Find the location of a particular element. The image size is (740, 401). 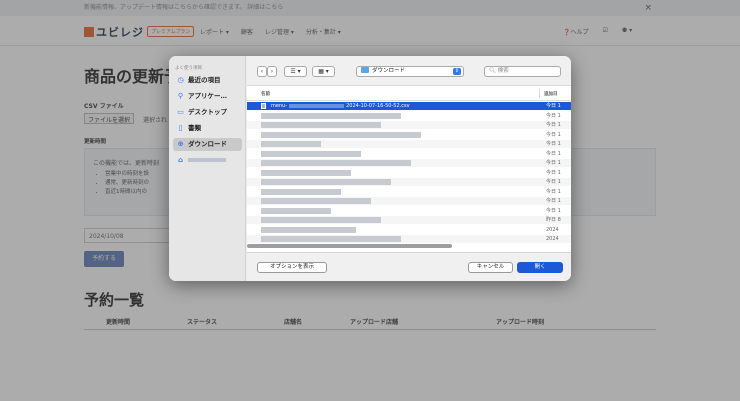

favorites-header: よく使う項目 is located at coordinates (188, 68).